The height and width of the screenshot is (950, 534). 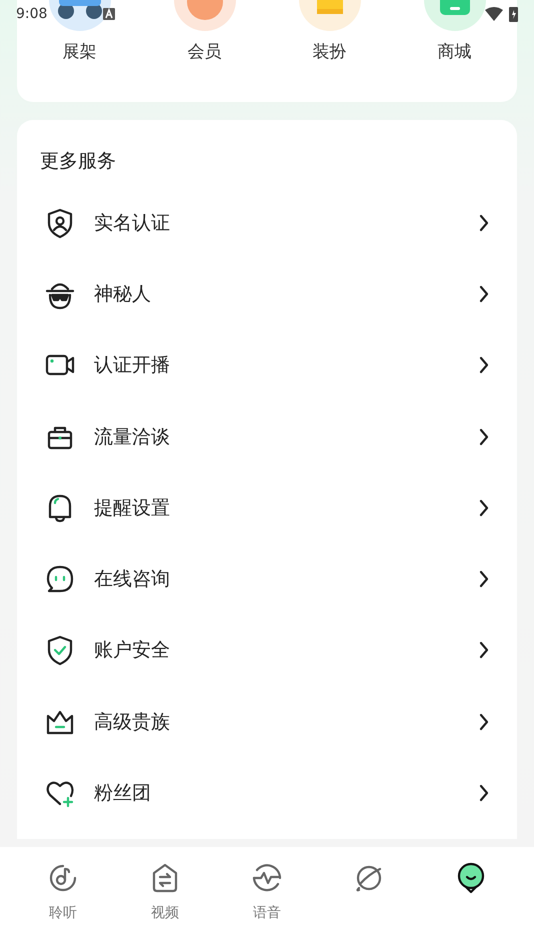 I want to click on service-row: 粉丝团, so click(x=267, y=793).